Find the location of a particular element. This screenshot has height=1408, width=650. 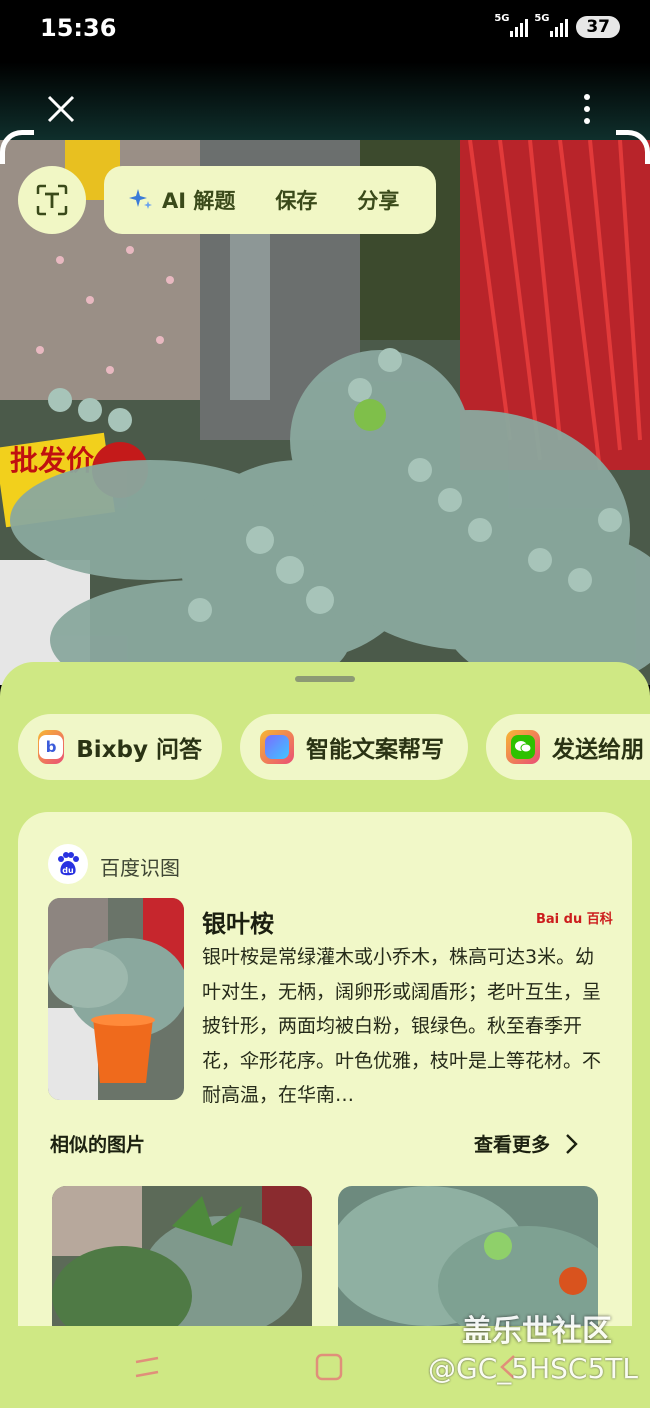

see-more-link: 查看更多 is located at coordinates (526, 1143).